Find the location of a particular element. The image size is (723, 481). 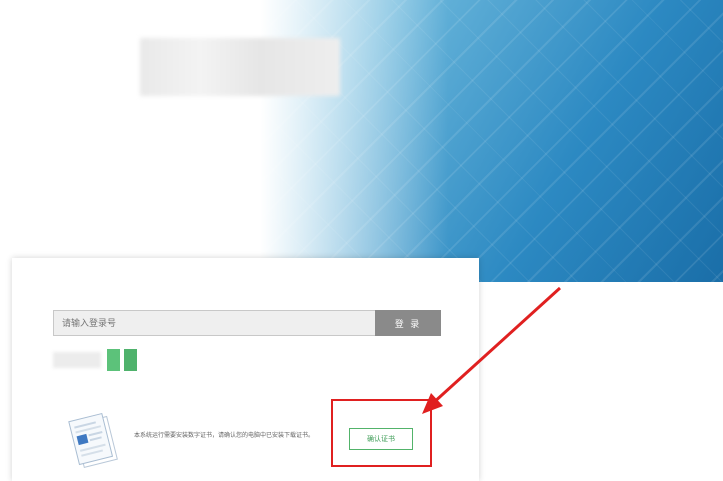

login-row: 登 录 is located at coordinates (247, 323).